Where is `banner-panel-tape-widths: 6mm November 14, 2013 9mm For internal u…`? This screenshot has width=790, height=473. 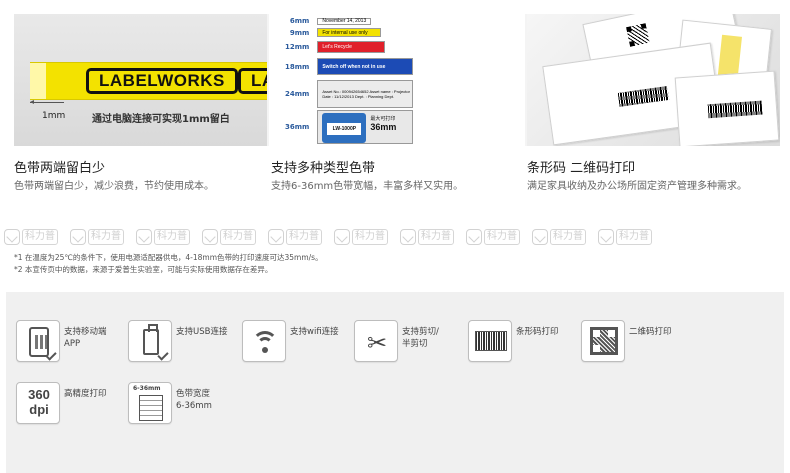
banner-panel-tape-widths: 6mm November 14, 2013 9mm For internal u… is located at coordinates (397, 80).